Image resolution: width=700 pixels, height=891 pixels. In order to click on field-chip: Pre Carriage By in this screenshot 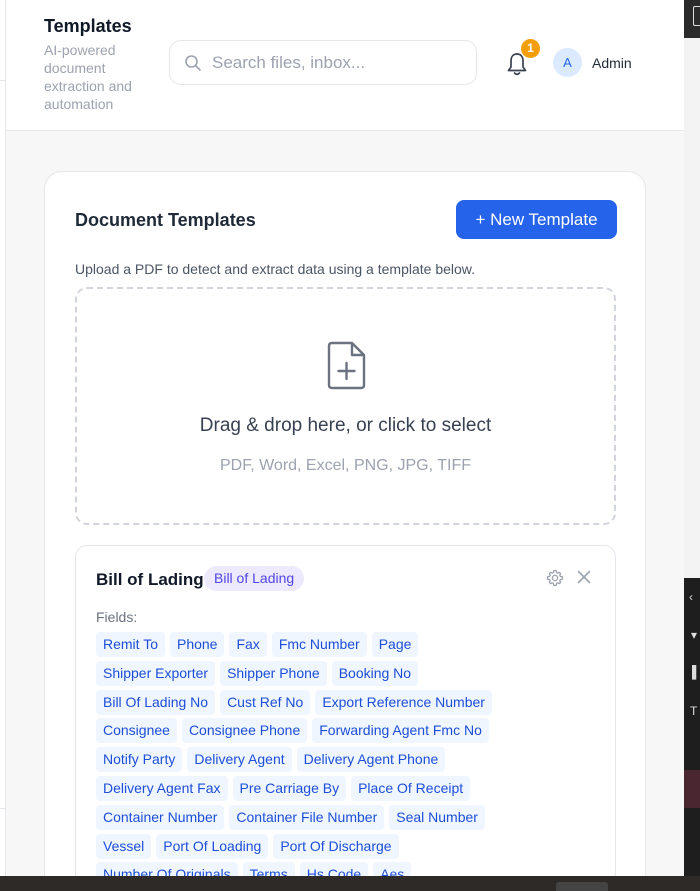, I will do `click(289, 788)`.